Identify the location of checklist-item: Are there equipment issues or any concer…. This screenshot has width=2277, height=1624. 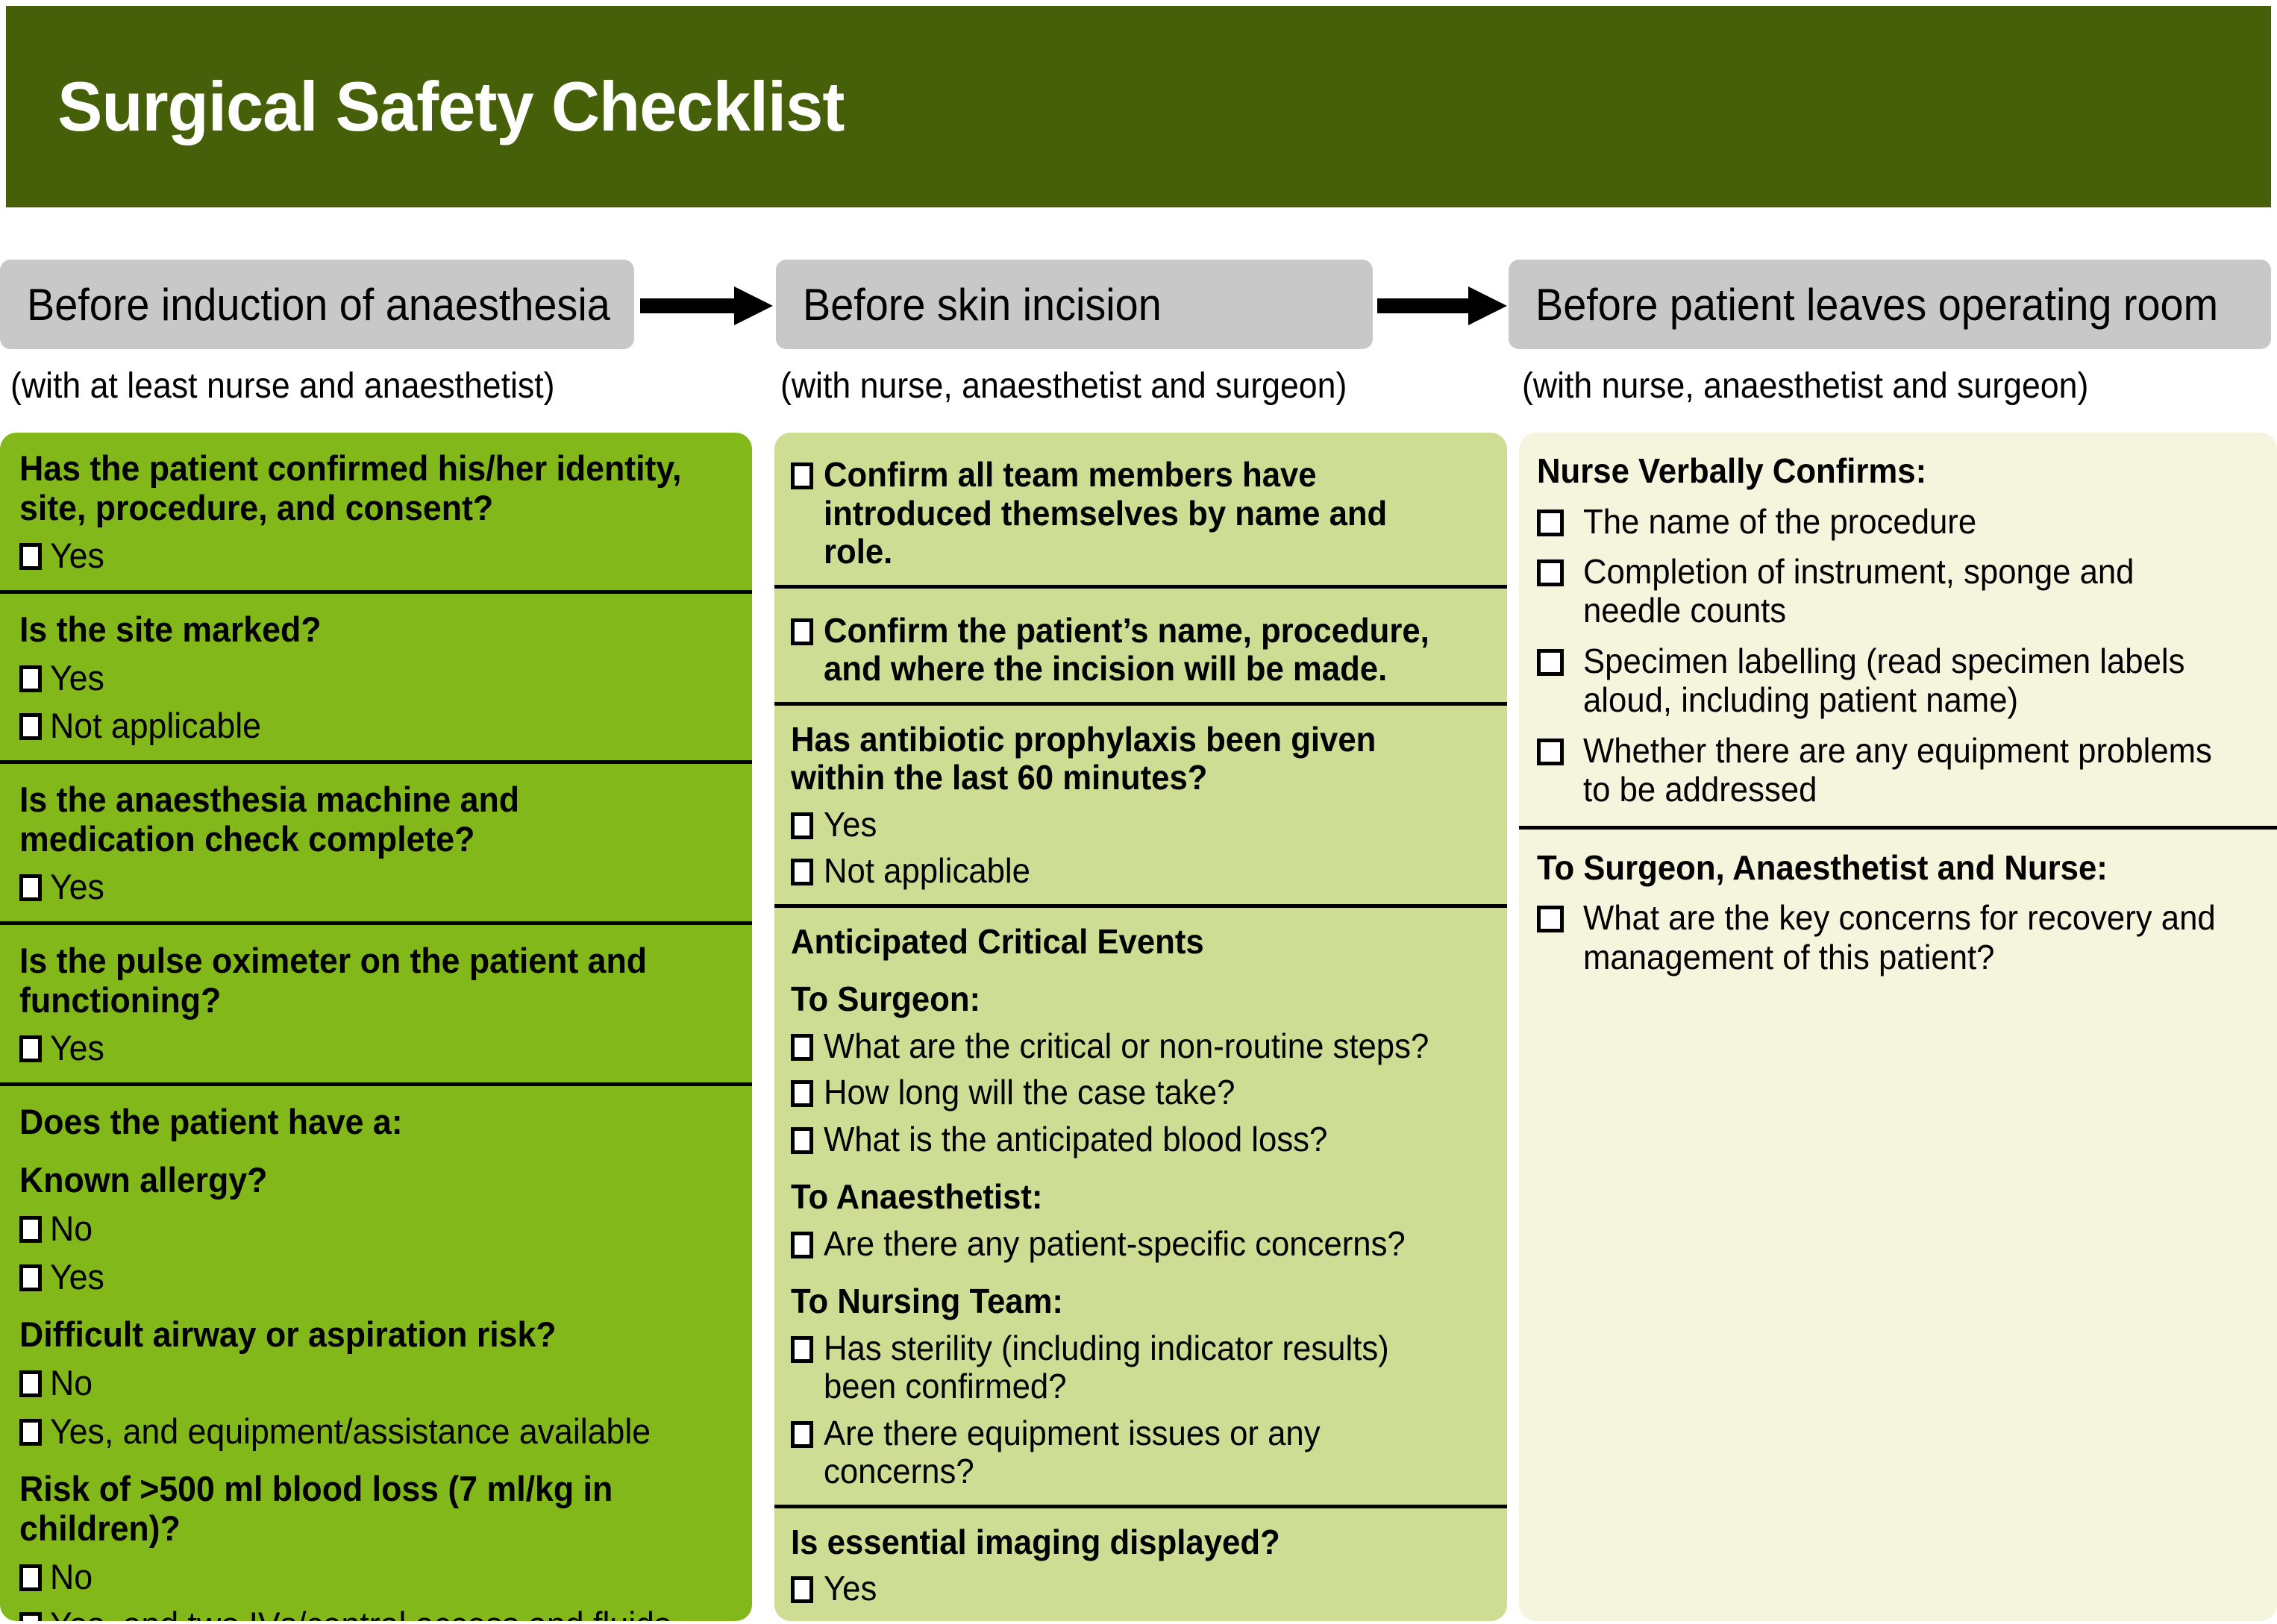
(1140, 1452).